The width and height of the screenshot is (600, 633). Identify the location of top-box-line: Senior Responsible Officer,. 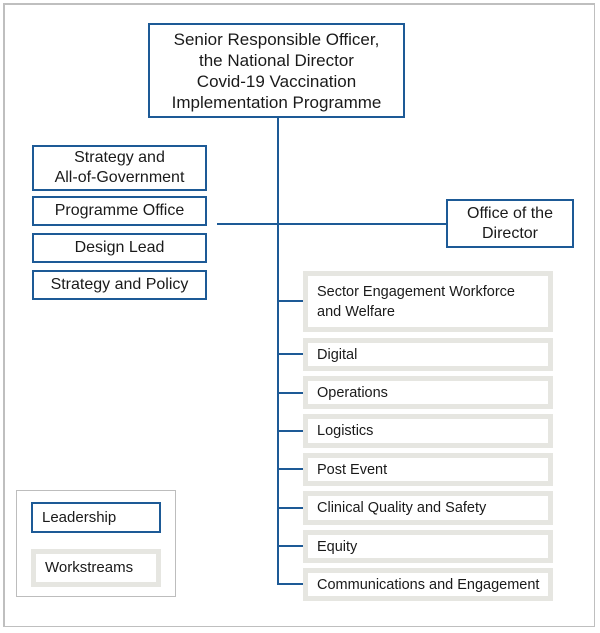
(276, 39).